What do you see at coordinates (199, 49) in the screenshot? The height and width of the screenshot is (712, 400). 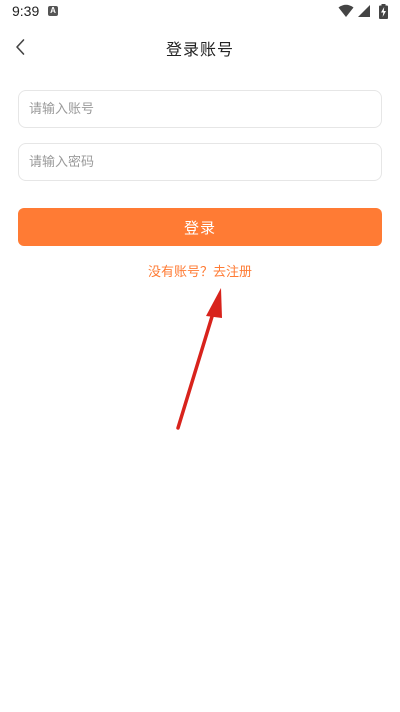 I see `page-title: 登录账号` at bounding box center [199, 49].